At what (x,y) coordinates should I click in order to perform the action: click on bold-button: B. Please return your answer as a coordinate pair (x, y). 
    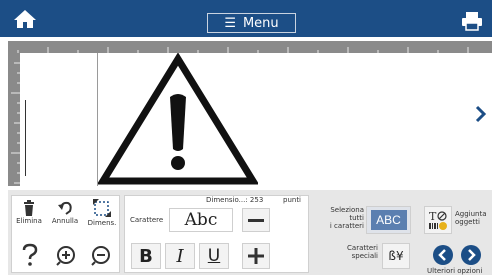
    Looking at the image, I should click on (146, 256).